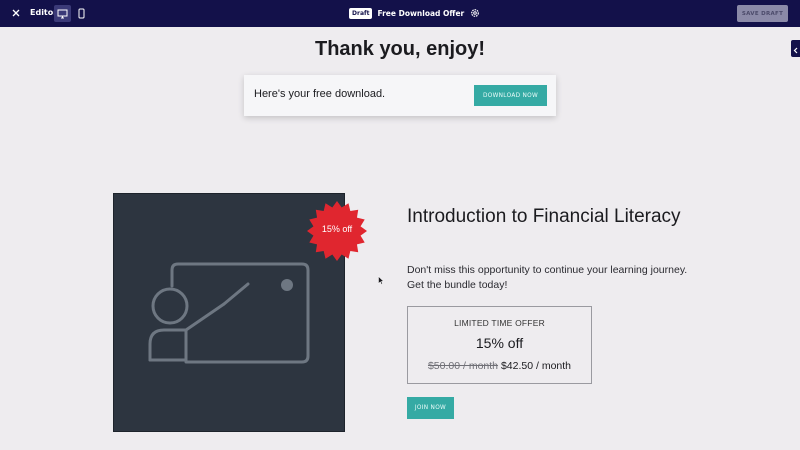 This screenshot has width=800, height=450. Describe the element at coordinates (337, 229) in the screenshot. I see `discount-badge: 15% off` at that location.